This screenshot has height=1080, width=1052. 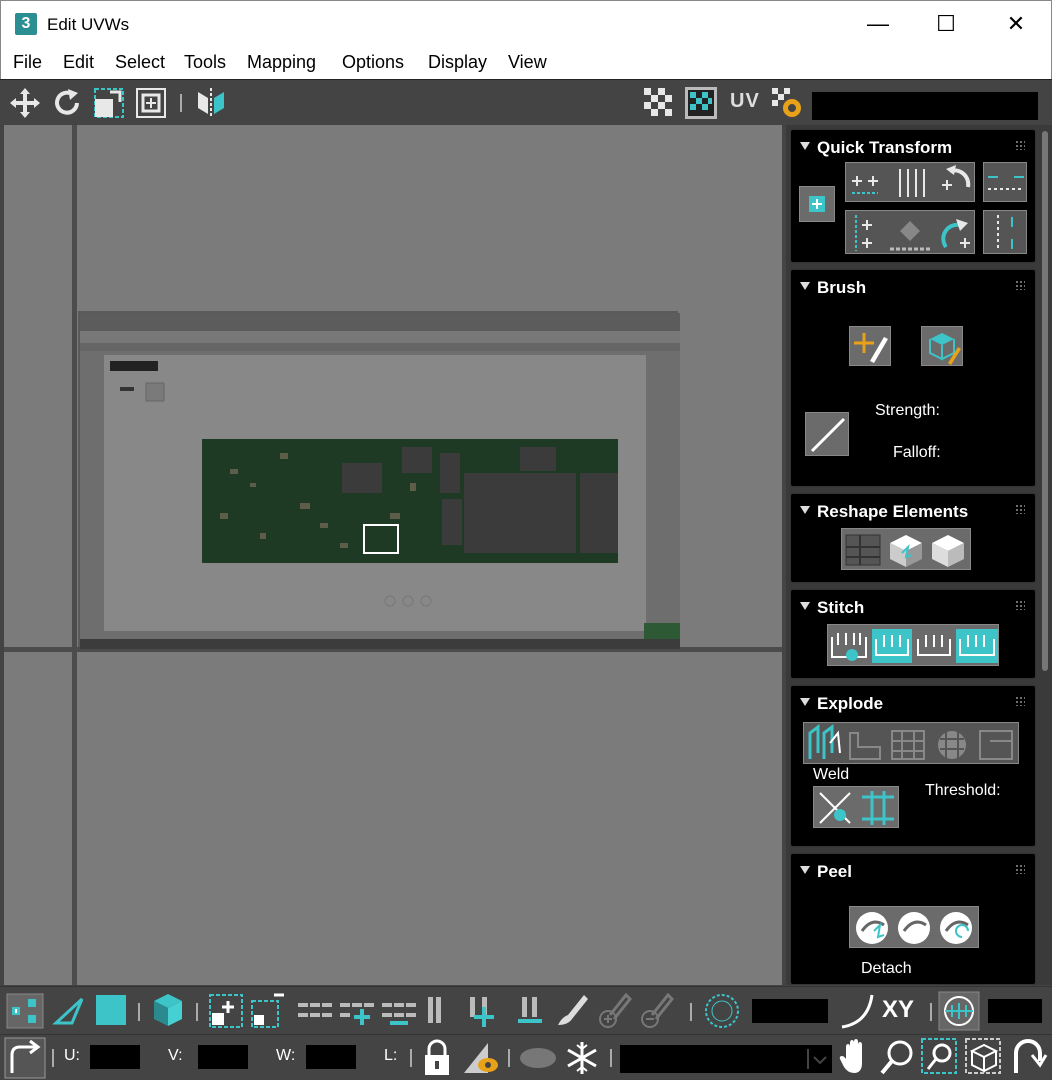 I want to click on rollout-title: Brush, so click(x=841, y=288).